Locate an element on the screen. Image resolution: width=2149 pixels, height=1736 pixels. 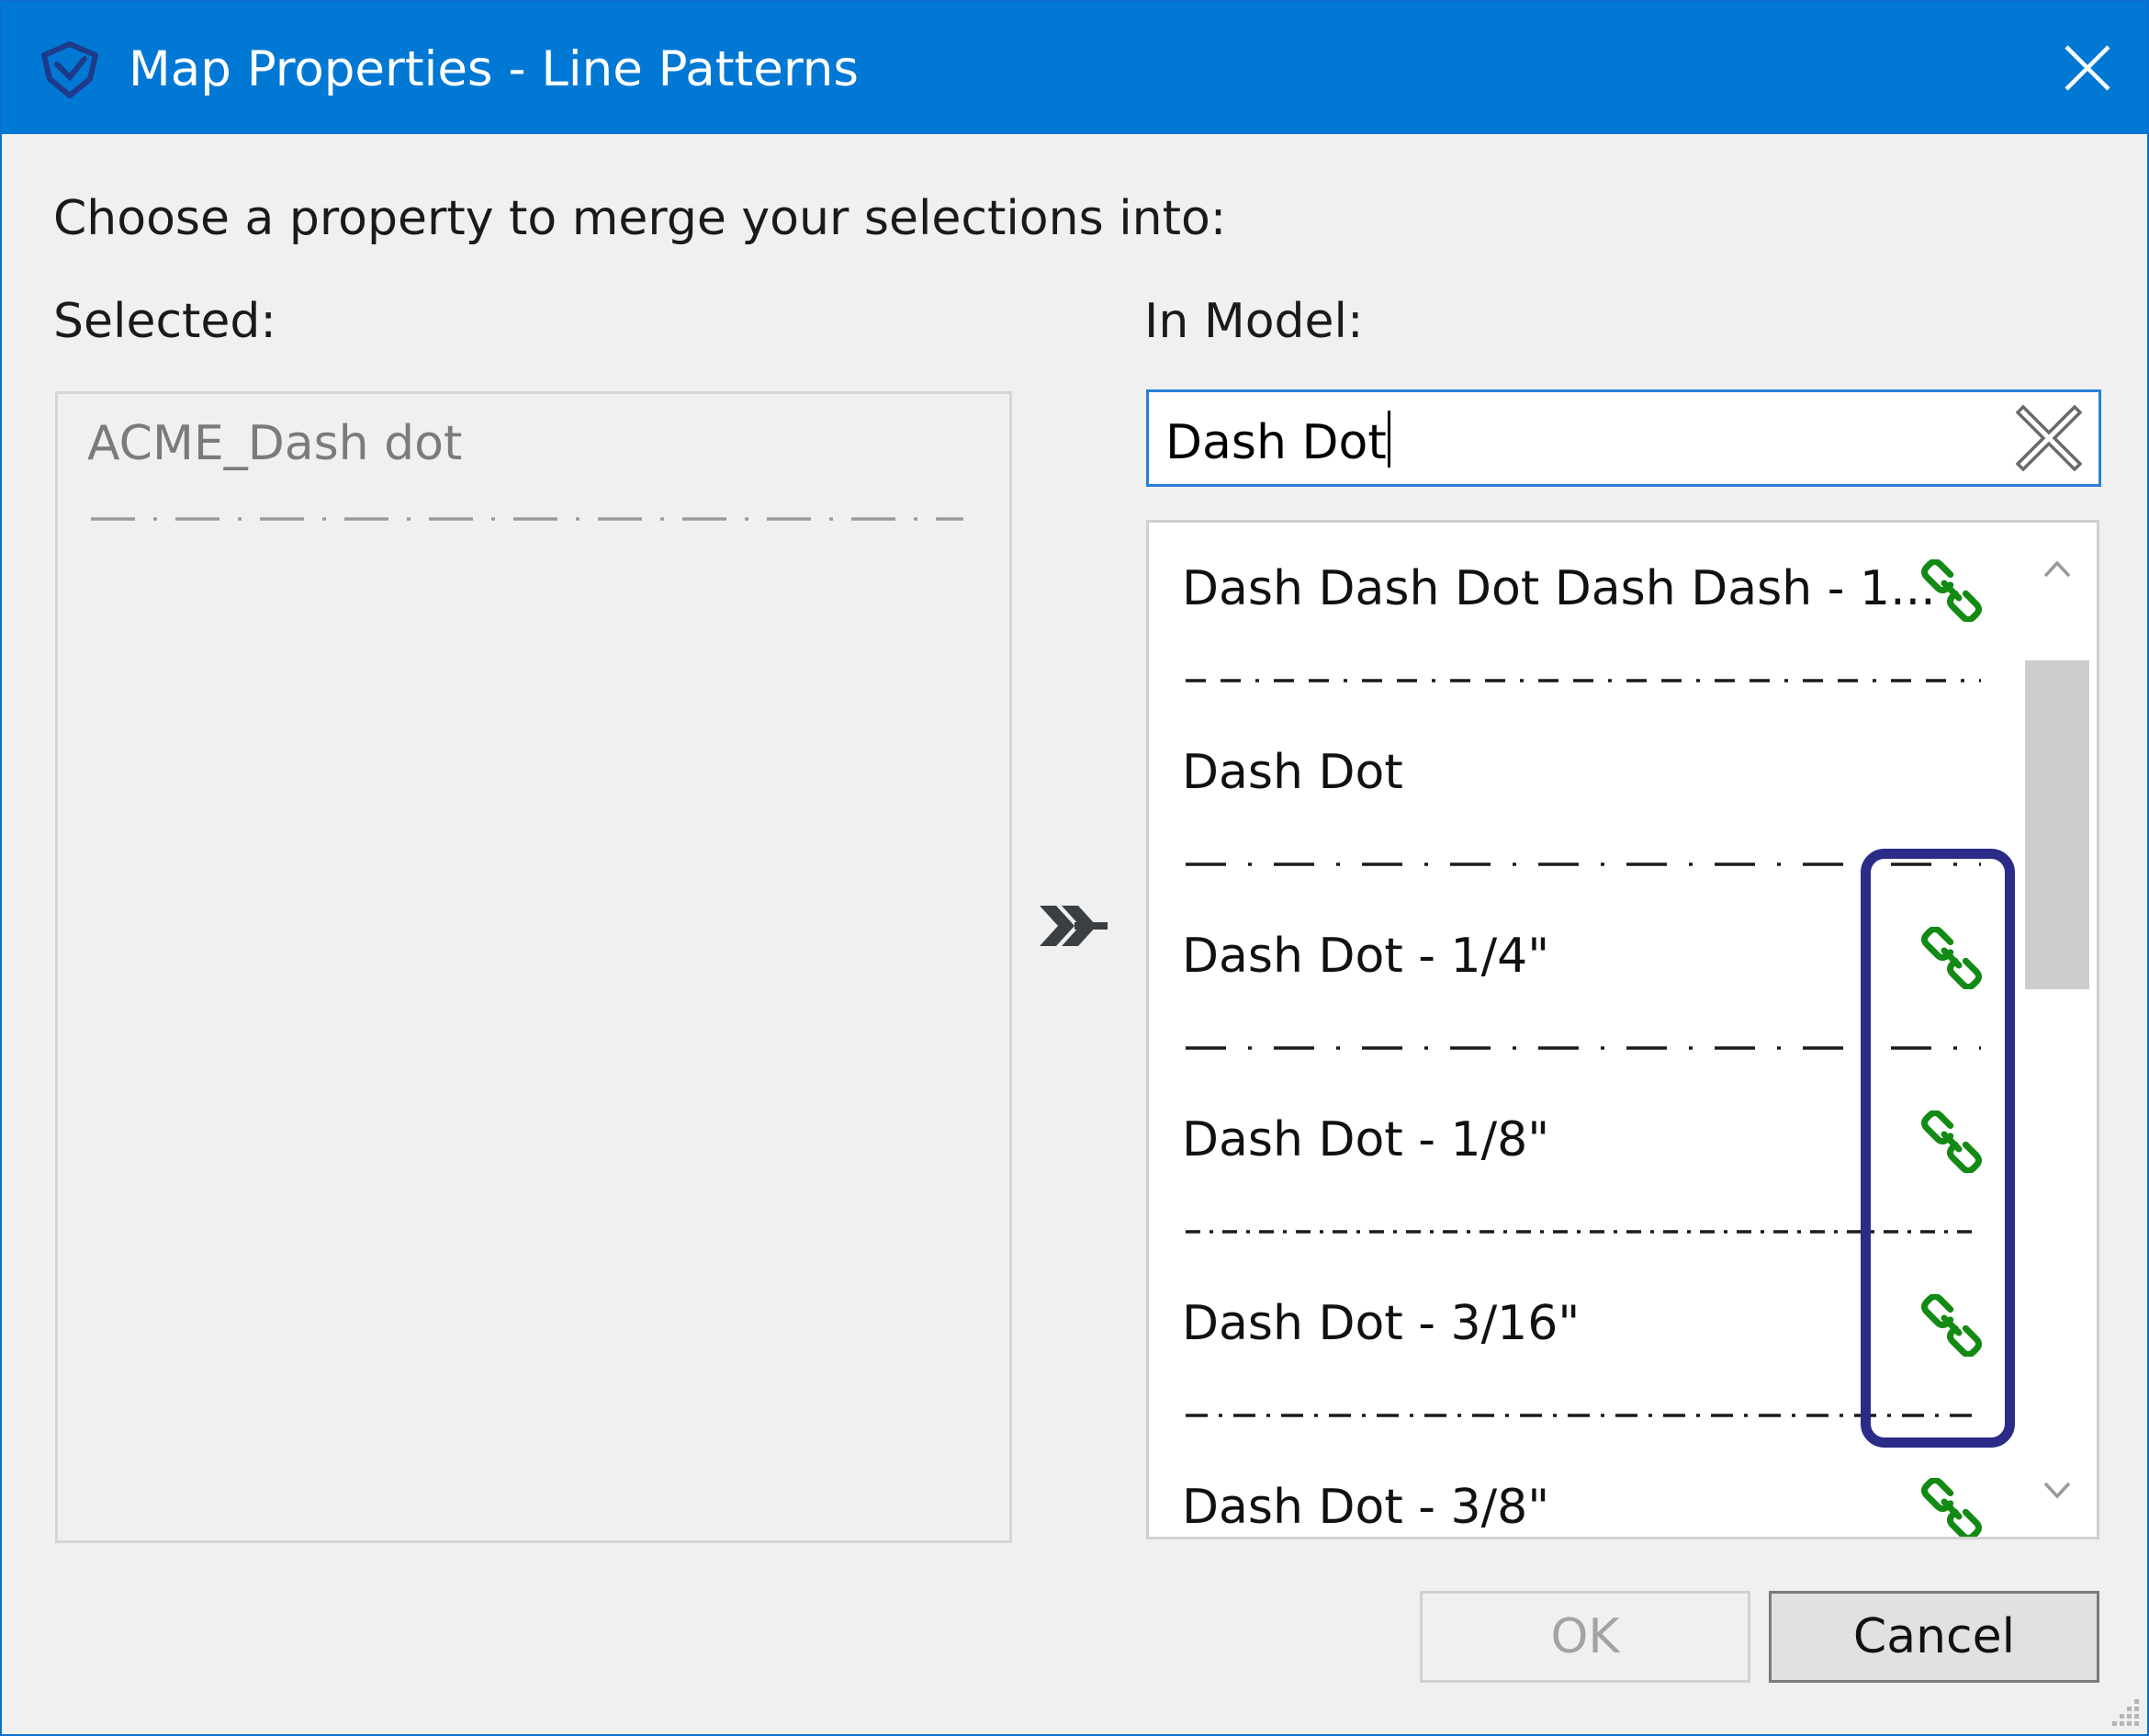
text-caret is located at coordinates (1388, 439).